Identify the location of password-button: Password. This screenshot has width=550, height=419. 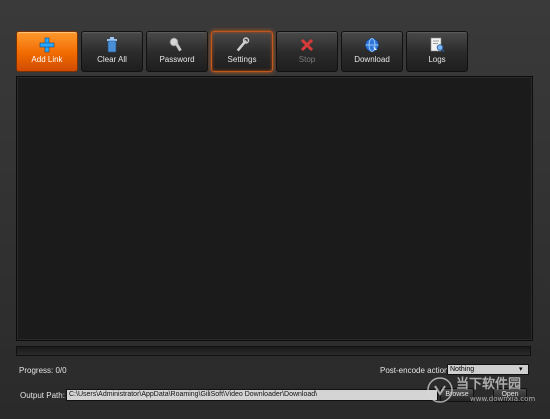
(177, 51).